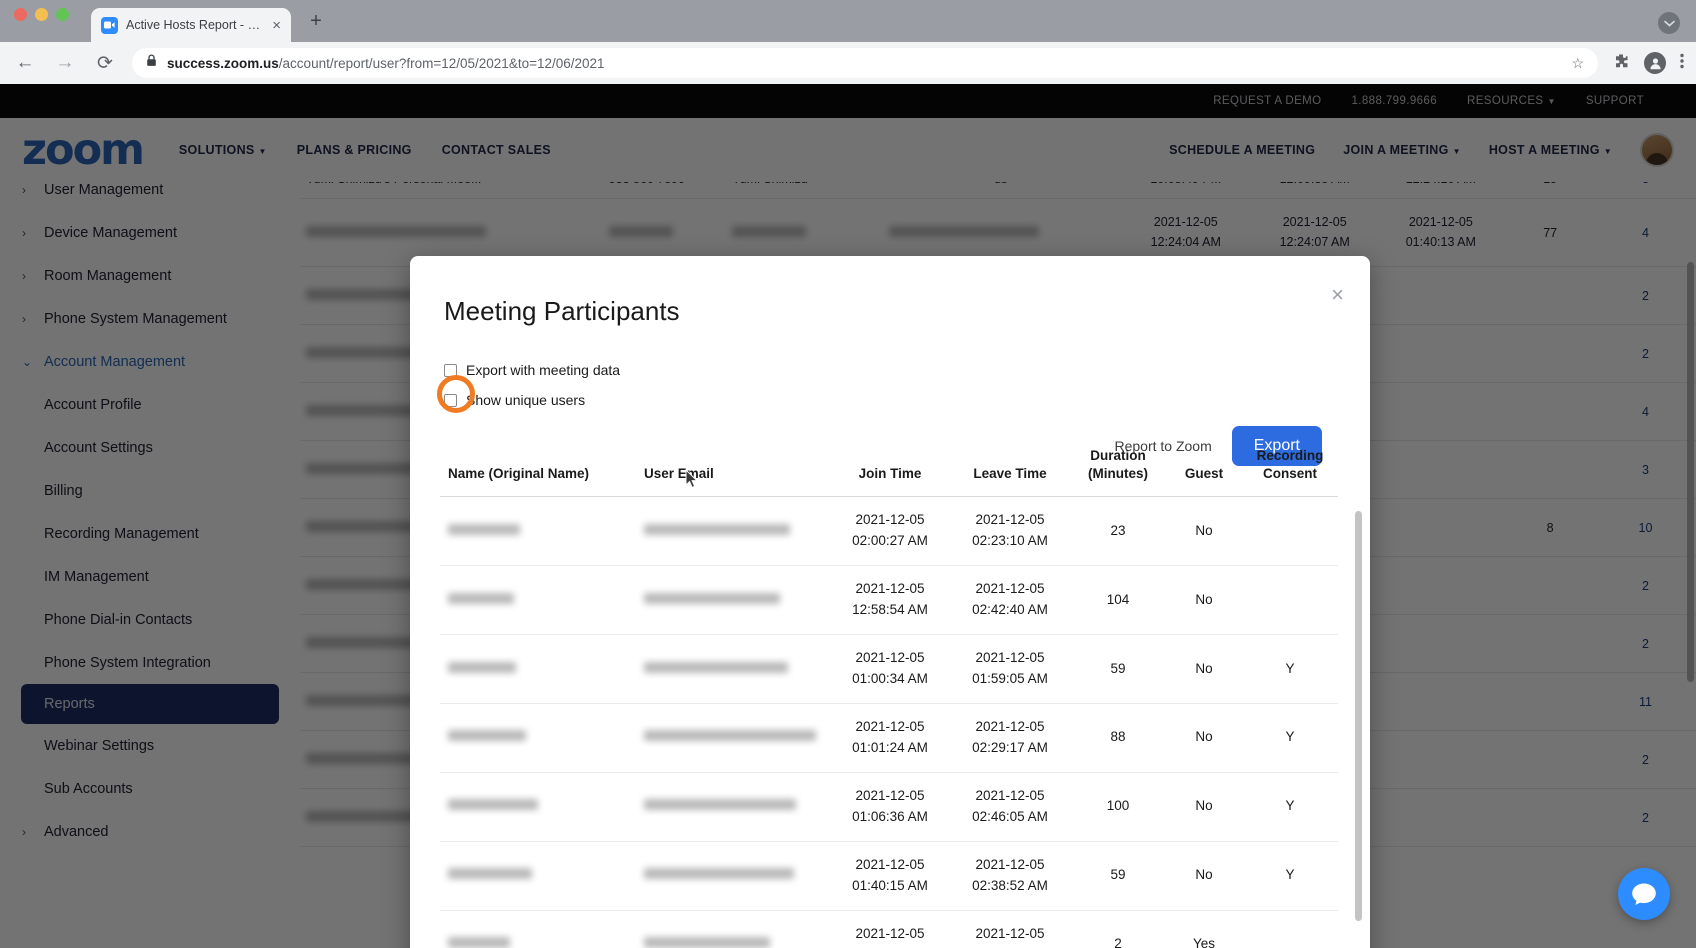 This screenshot has width=1696, height=948. I want to click on extensions-puzzle-icon, so click(1621, 63).